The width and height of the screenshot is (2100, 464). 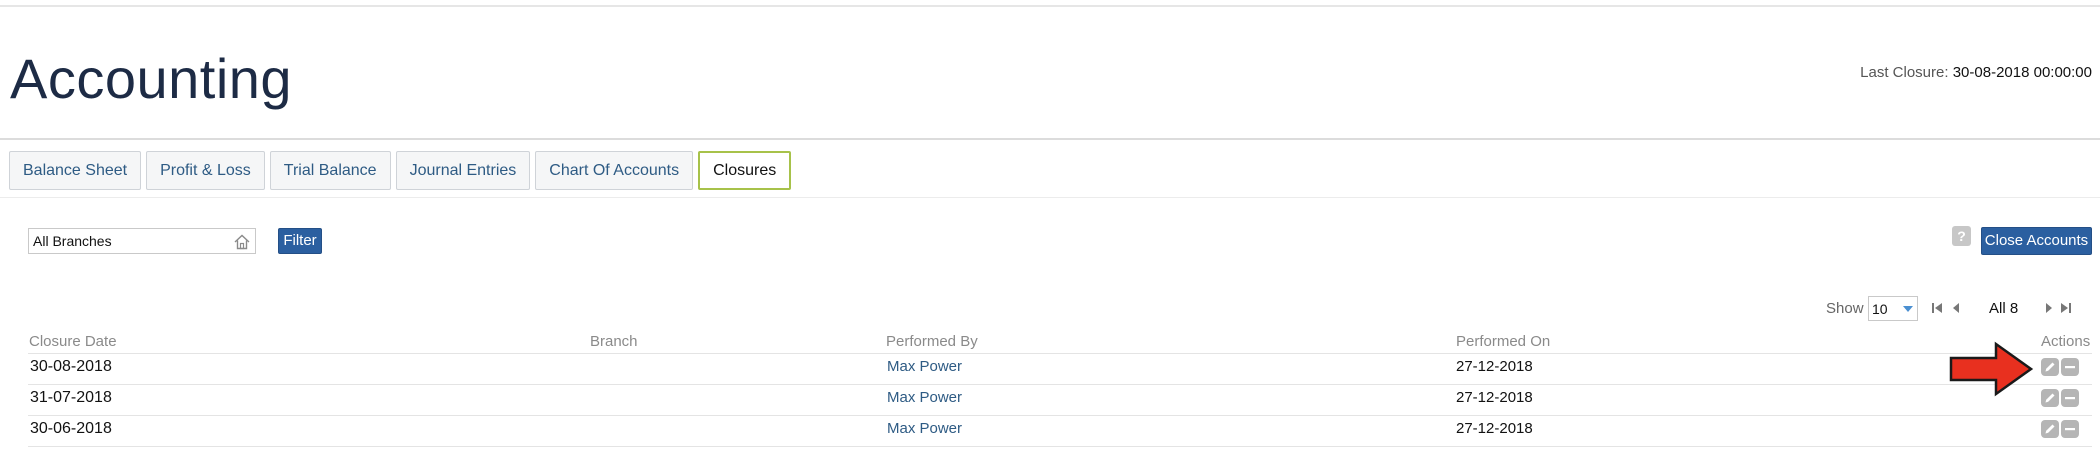 I want to click on home-icon, so click(x=242, y=242).